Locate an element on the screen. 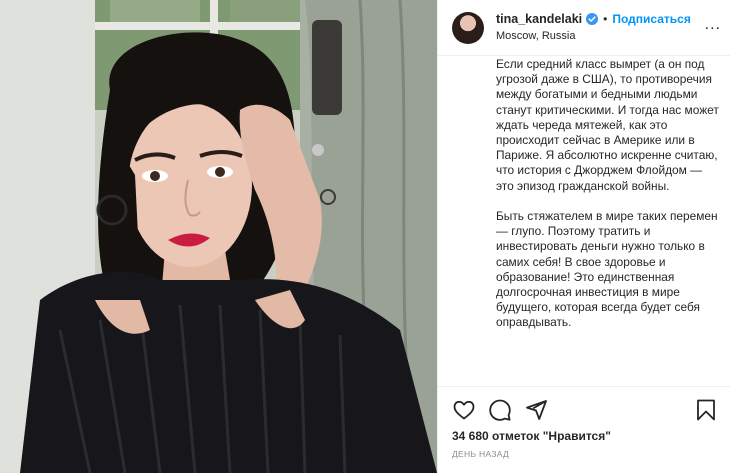  verified-badge-icon is located at coordinates (592, 19).